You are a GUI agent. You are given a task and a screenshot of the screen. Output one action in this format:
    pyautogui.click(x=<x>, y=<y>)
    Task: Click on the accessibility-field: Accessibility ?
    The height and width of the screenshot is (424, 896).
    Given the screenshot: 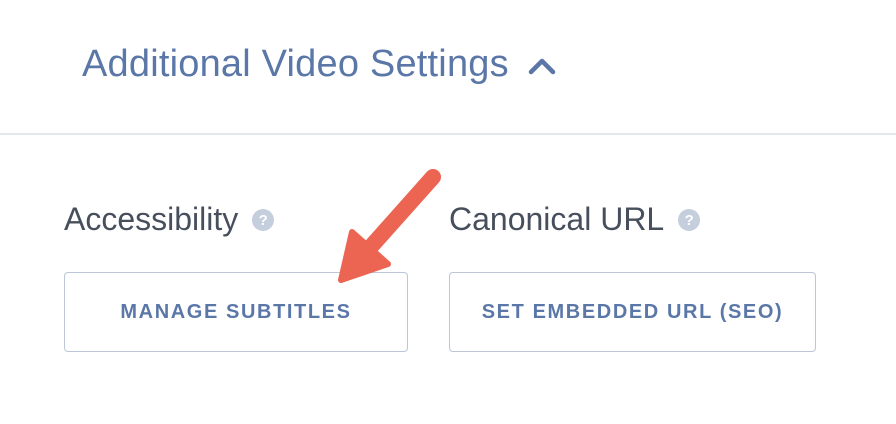 What is the action you would take?
    pyautogui.click(x=169, y=219)
    